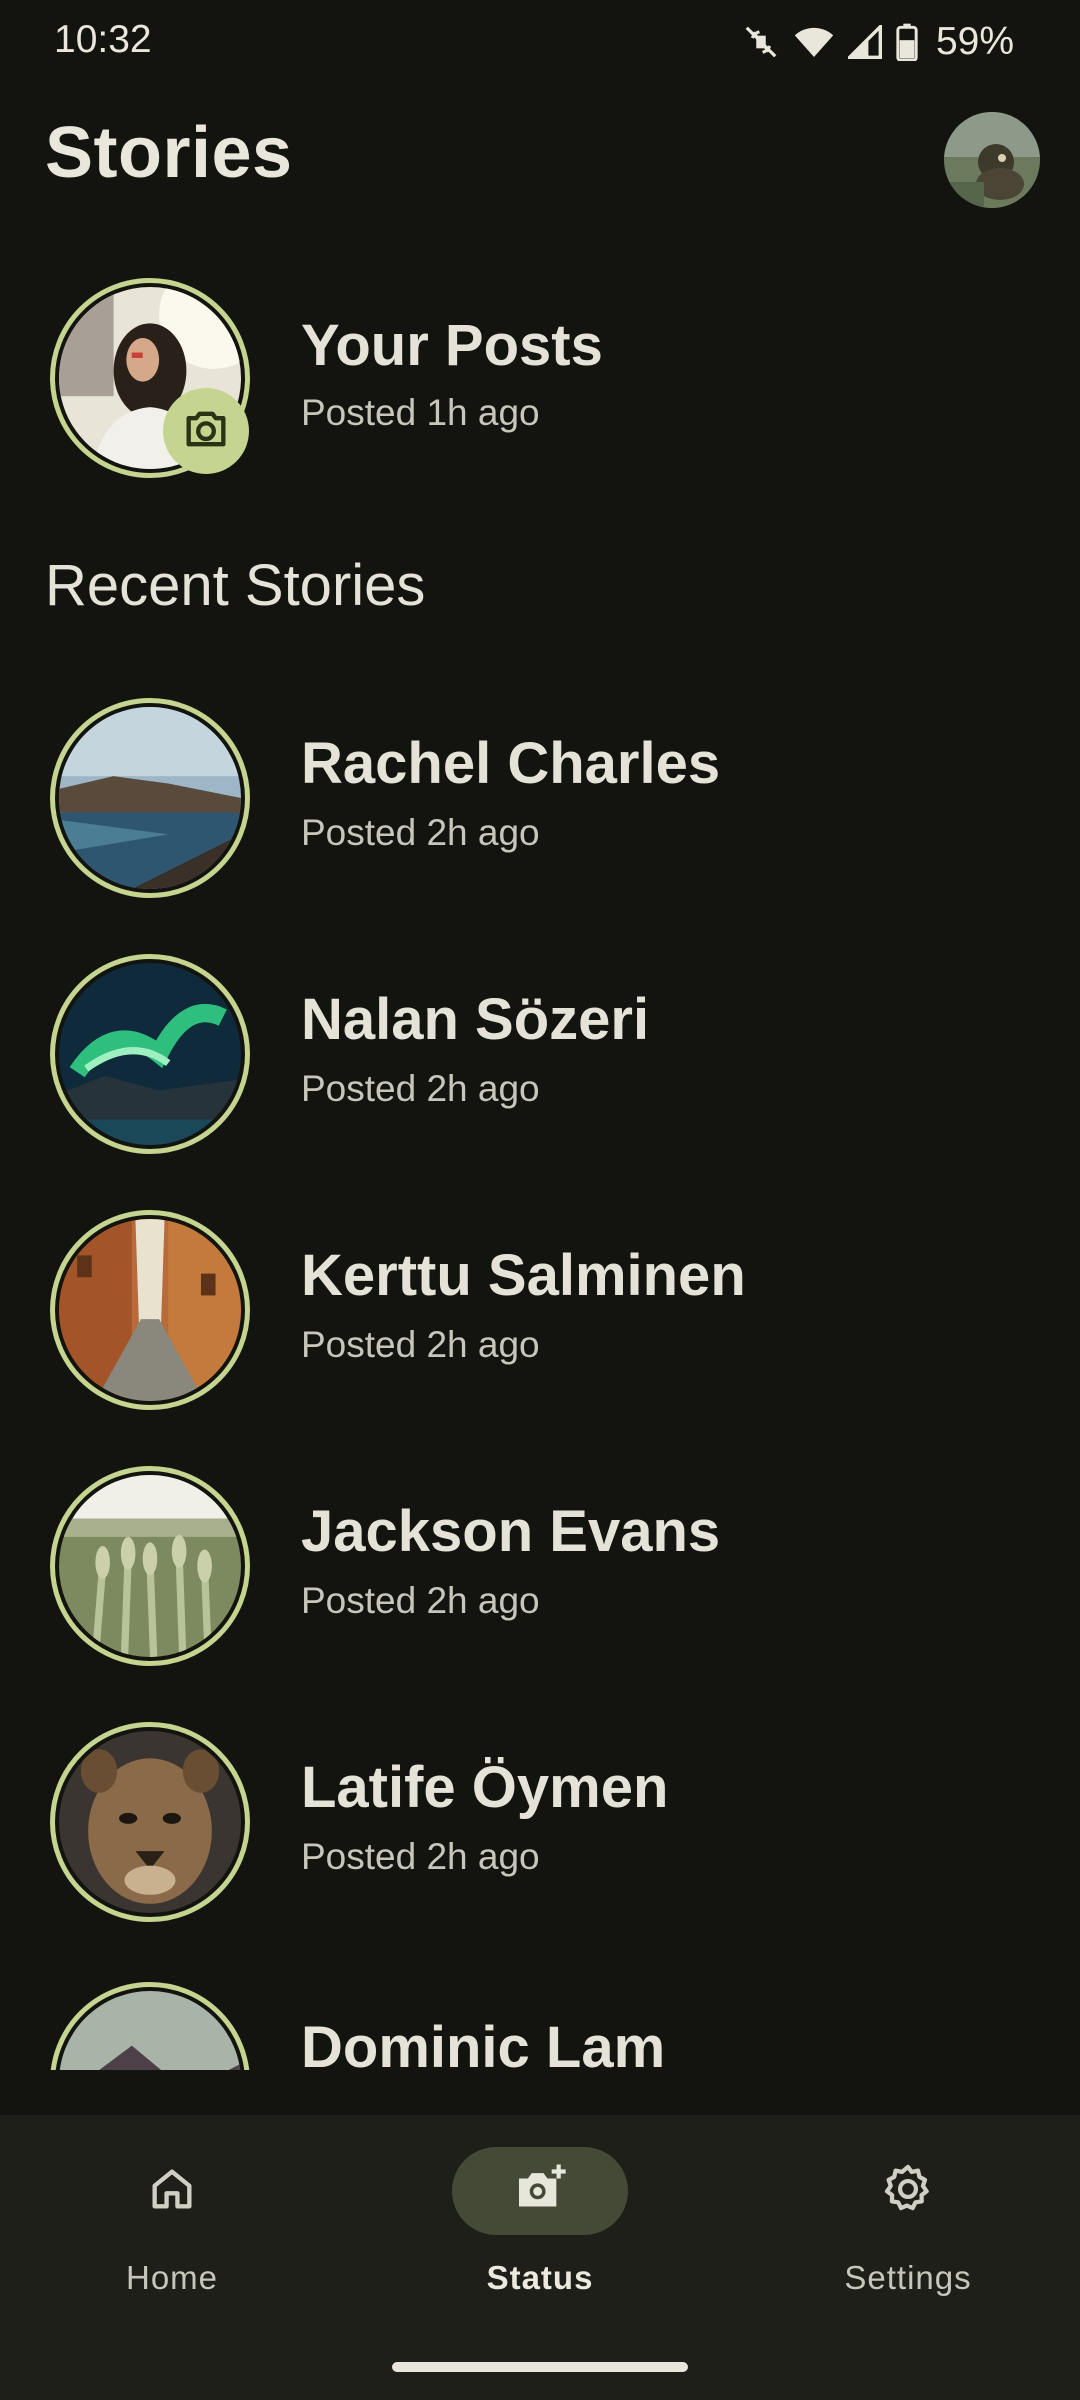 The image size is (1080, 2400). I want to click on nav-pill-active, so click(540, 2191).